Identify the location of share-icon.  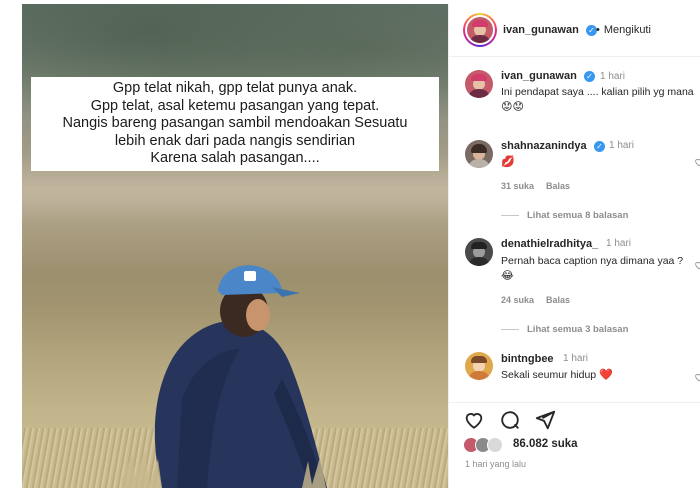
(545, 420).